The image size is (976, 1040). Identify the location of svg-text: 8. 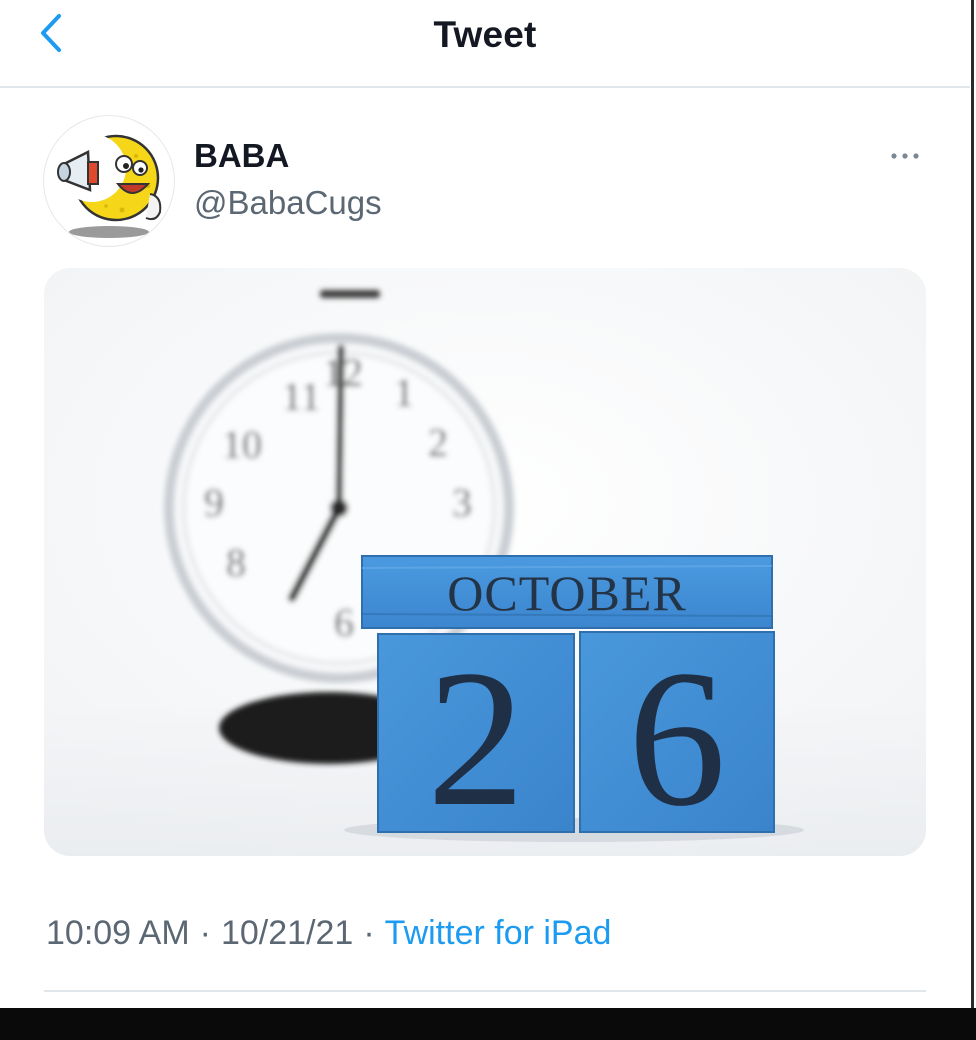
(236, 562).